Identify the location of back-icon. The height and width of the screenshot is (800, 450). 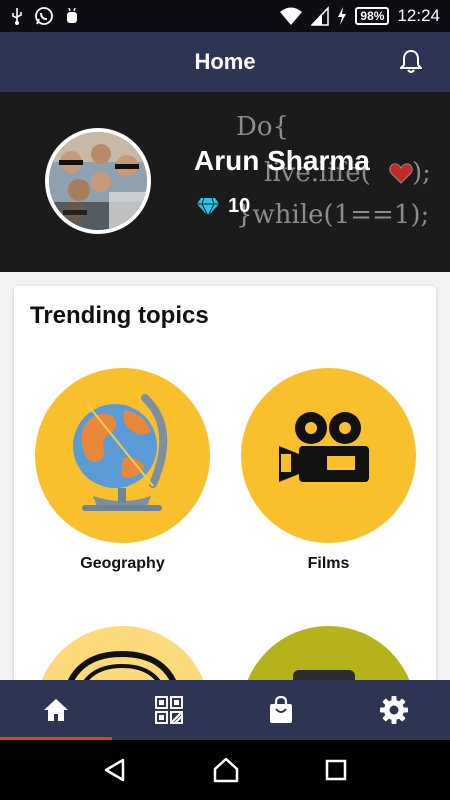
(115, 770).